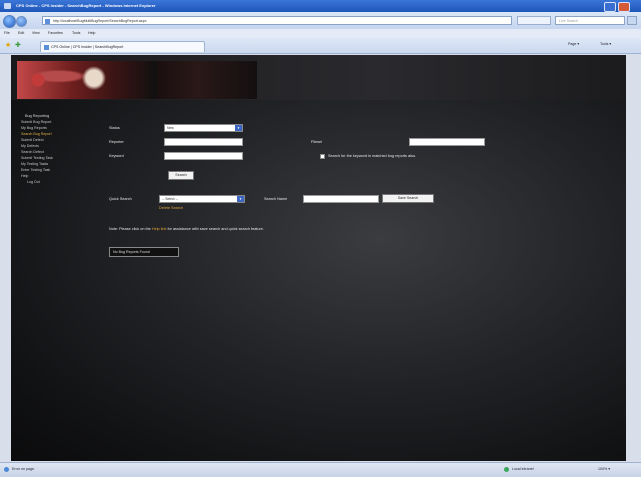 The width and height of the screenshot is (641, 477). Describe the element at coordinates (171, 208) in the screenshot. I see `delete-search-link: Delete Search` at that location.